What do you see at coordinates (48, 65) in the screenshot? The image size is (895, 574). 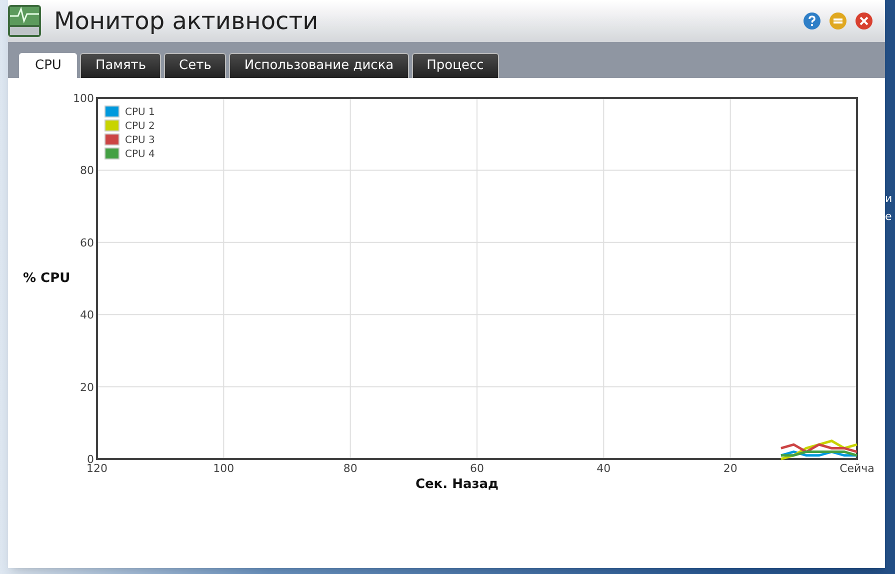 I see `tab: CPU` at bounding box center [48, 65].